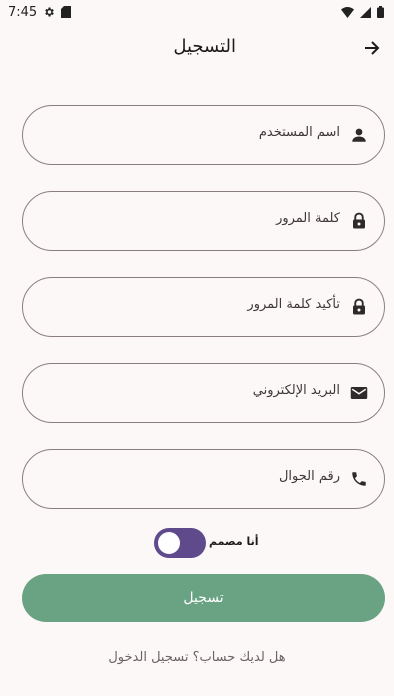 The height and width of the screenshot is (696, 394). Describe the element at coordinates (299, 132) in the screenshot. I see `username-label: اسم المستخدم` at that location.